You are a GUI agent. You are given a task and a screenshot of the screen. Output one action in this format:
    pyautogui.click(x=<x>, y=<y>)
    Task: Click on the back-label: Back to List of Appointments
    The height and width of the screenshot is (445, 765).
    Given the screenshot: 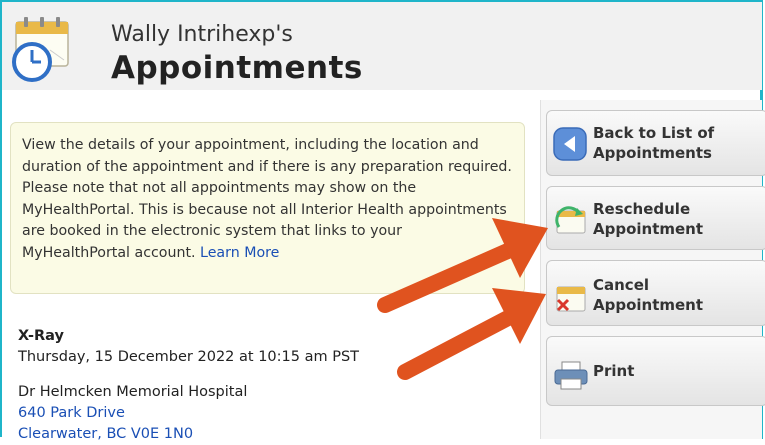 What is the action you would take?
    pyautogui.click(x=654, y=143)
    